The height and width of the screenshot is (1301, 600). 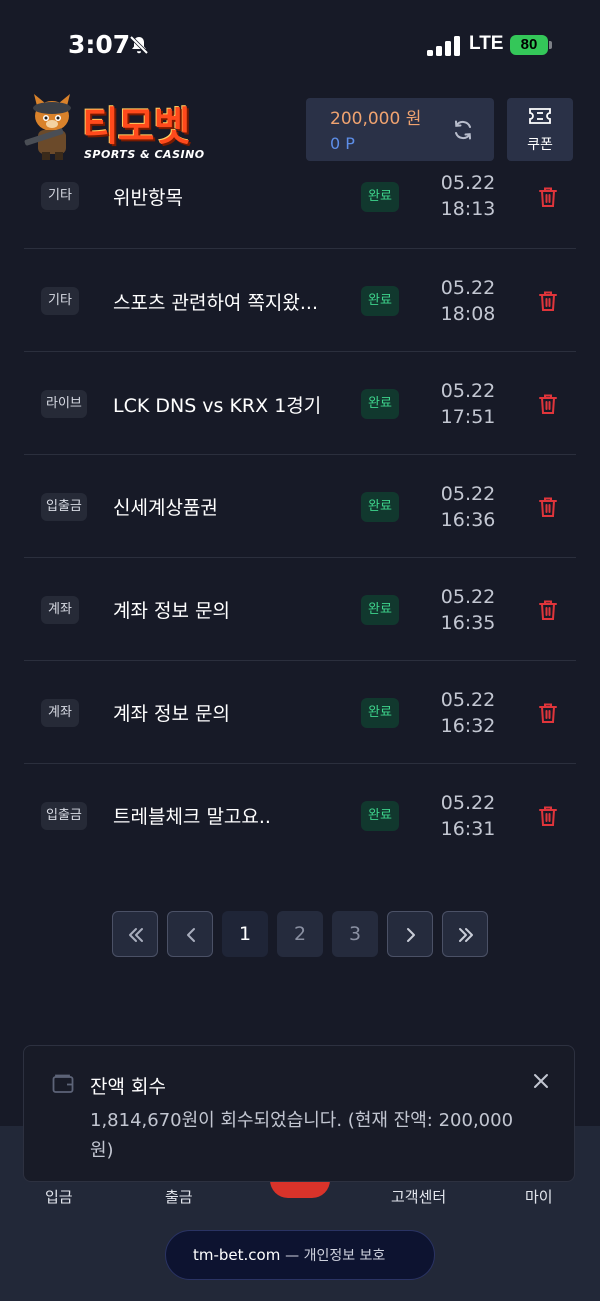 I want to click on inquiry-time: 16:35, so click(x=468, y=623).